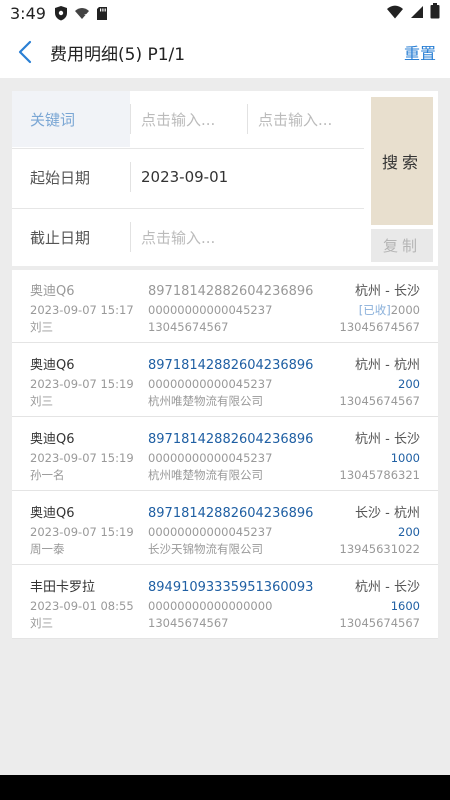 Image resolution: width=450 pixels, height=800 pixels. What do you see at coordinates (47, 549) in the screenshot?
I see `item-person: 周一泰` at bounding box center [47, 549].